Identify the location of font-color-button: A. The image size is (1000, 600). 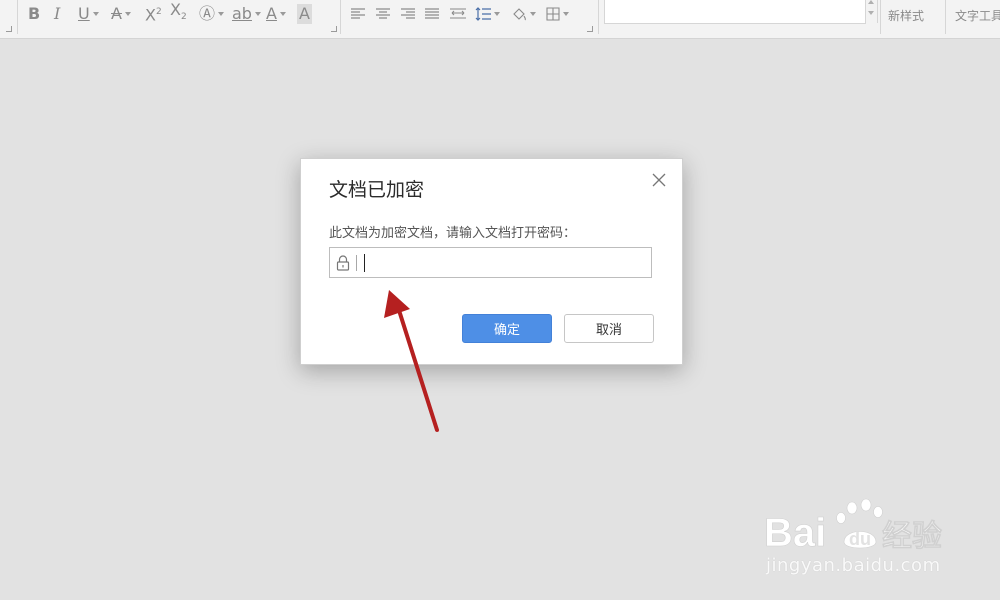
(276, 14).